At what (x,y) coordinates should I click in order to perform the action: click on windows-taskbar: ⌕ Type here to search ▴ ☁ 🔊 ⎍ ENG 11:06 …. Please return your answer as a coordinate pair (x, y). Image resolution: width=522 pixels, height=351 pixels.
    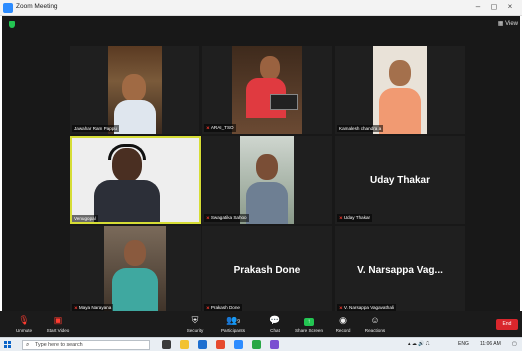
    Looking at the image, I should click on (261, 344).